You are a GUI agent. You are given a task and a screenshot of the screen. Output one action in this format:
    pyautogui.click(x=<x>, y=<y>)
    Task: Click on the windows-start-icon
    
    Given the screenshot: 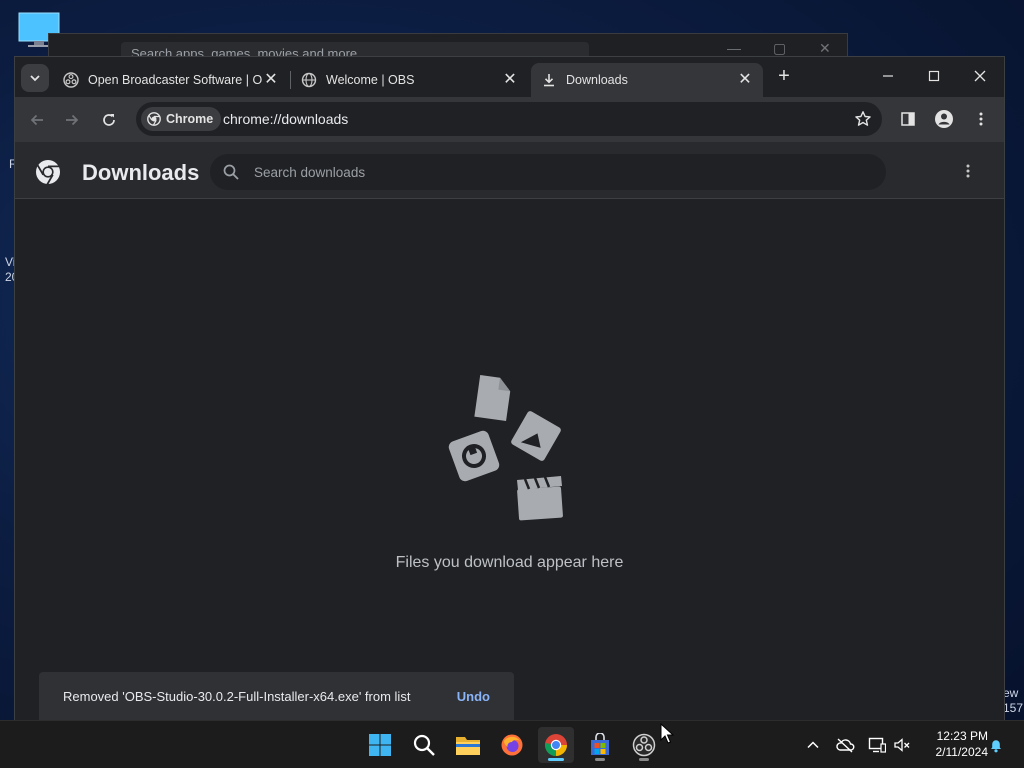 What is the action you would take?
    pyautogui.click(x=380, y=745)
    